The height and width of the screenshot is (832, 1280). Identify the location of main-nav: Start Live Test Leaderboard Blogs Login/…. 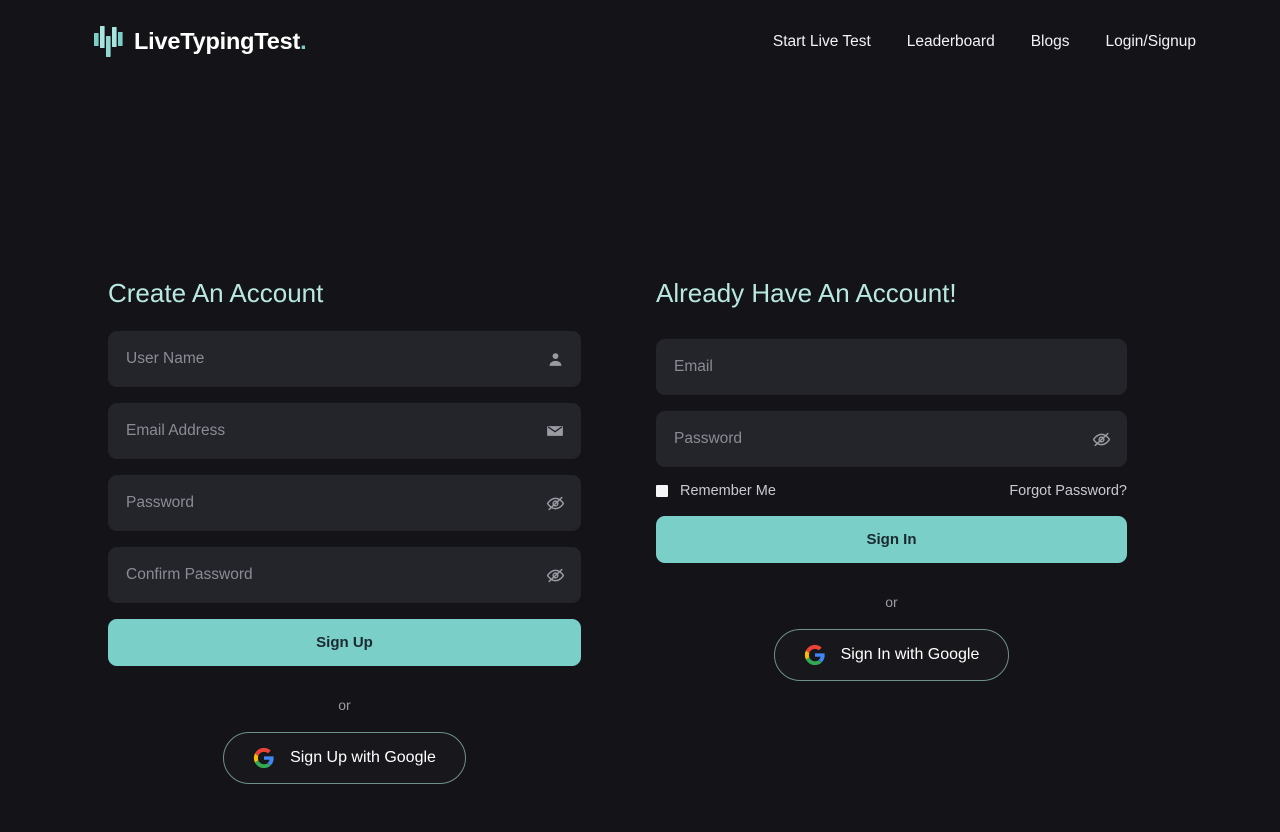
(984, 42).